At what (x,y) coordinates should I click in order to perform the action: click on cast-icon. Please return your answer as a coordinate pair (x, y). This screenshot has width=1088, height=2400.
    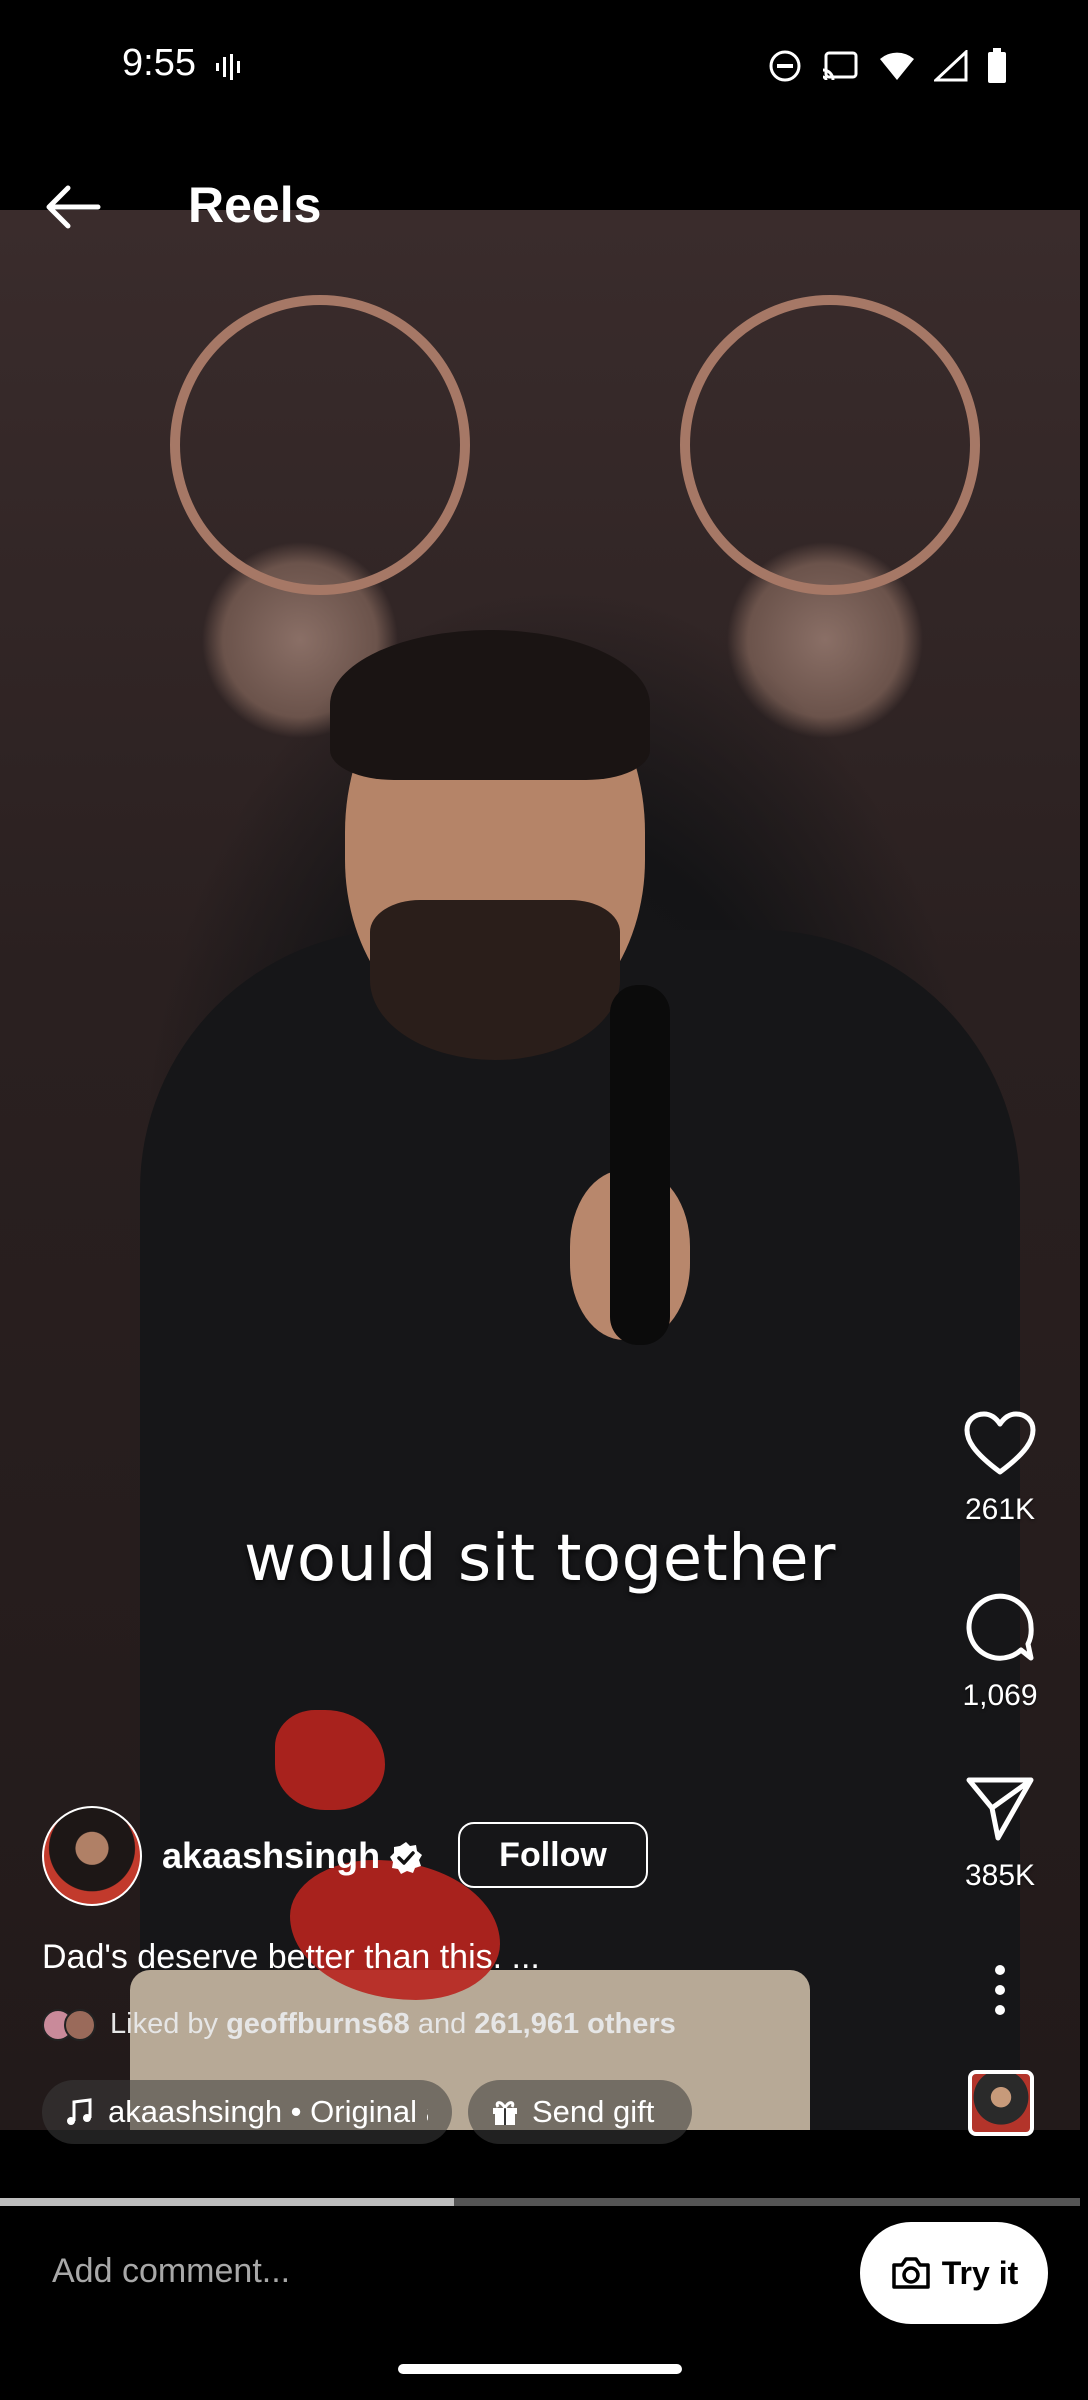
    Looking at the image, I should click on (840, 66).